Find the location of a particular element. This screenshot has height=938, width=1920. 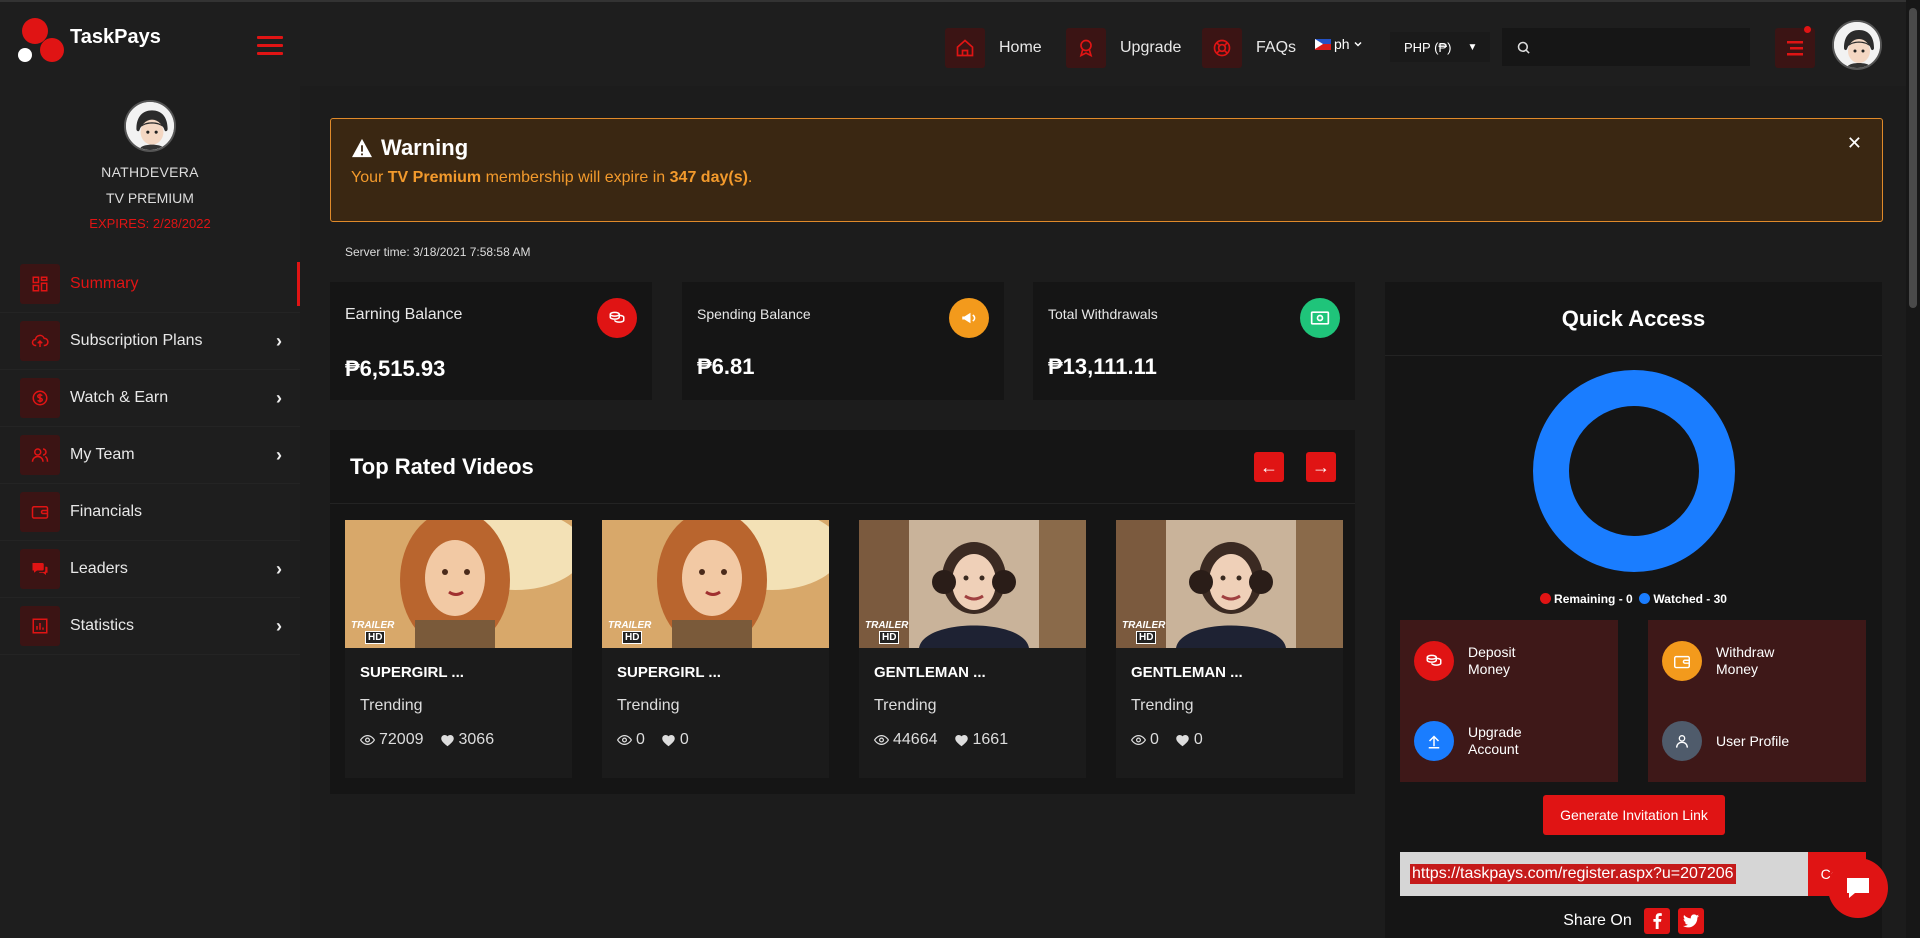

server-time: Server time: 3/18/2021 7:58:58 AM is located at coordinates (438, 252).